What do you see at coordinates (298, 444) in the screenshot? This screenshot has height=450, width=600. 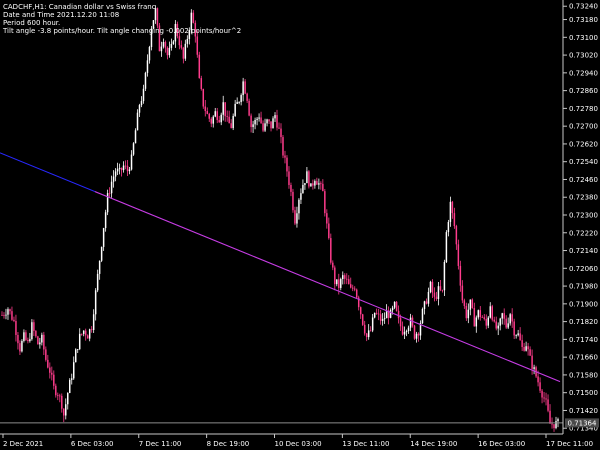 I see `x-tick-label: 10 Dec 03:00` at bounding box center [298, 444].